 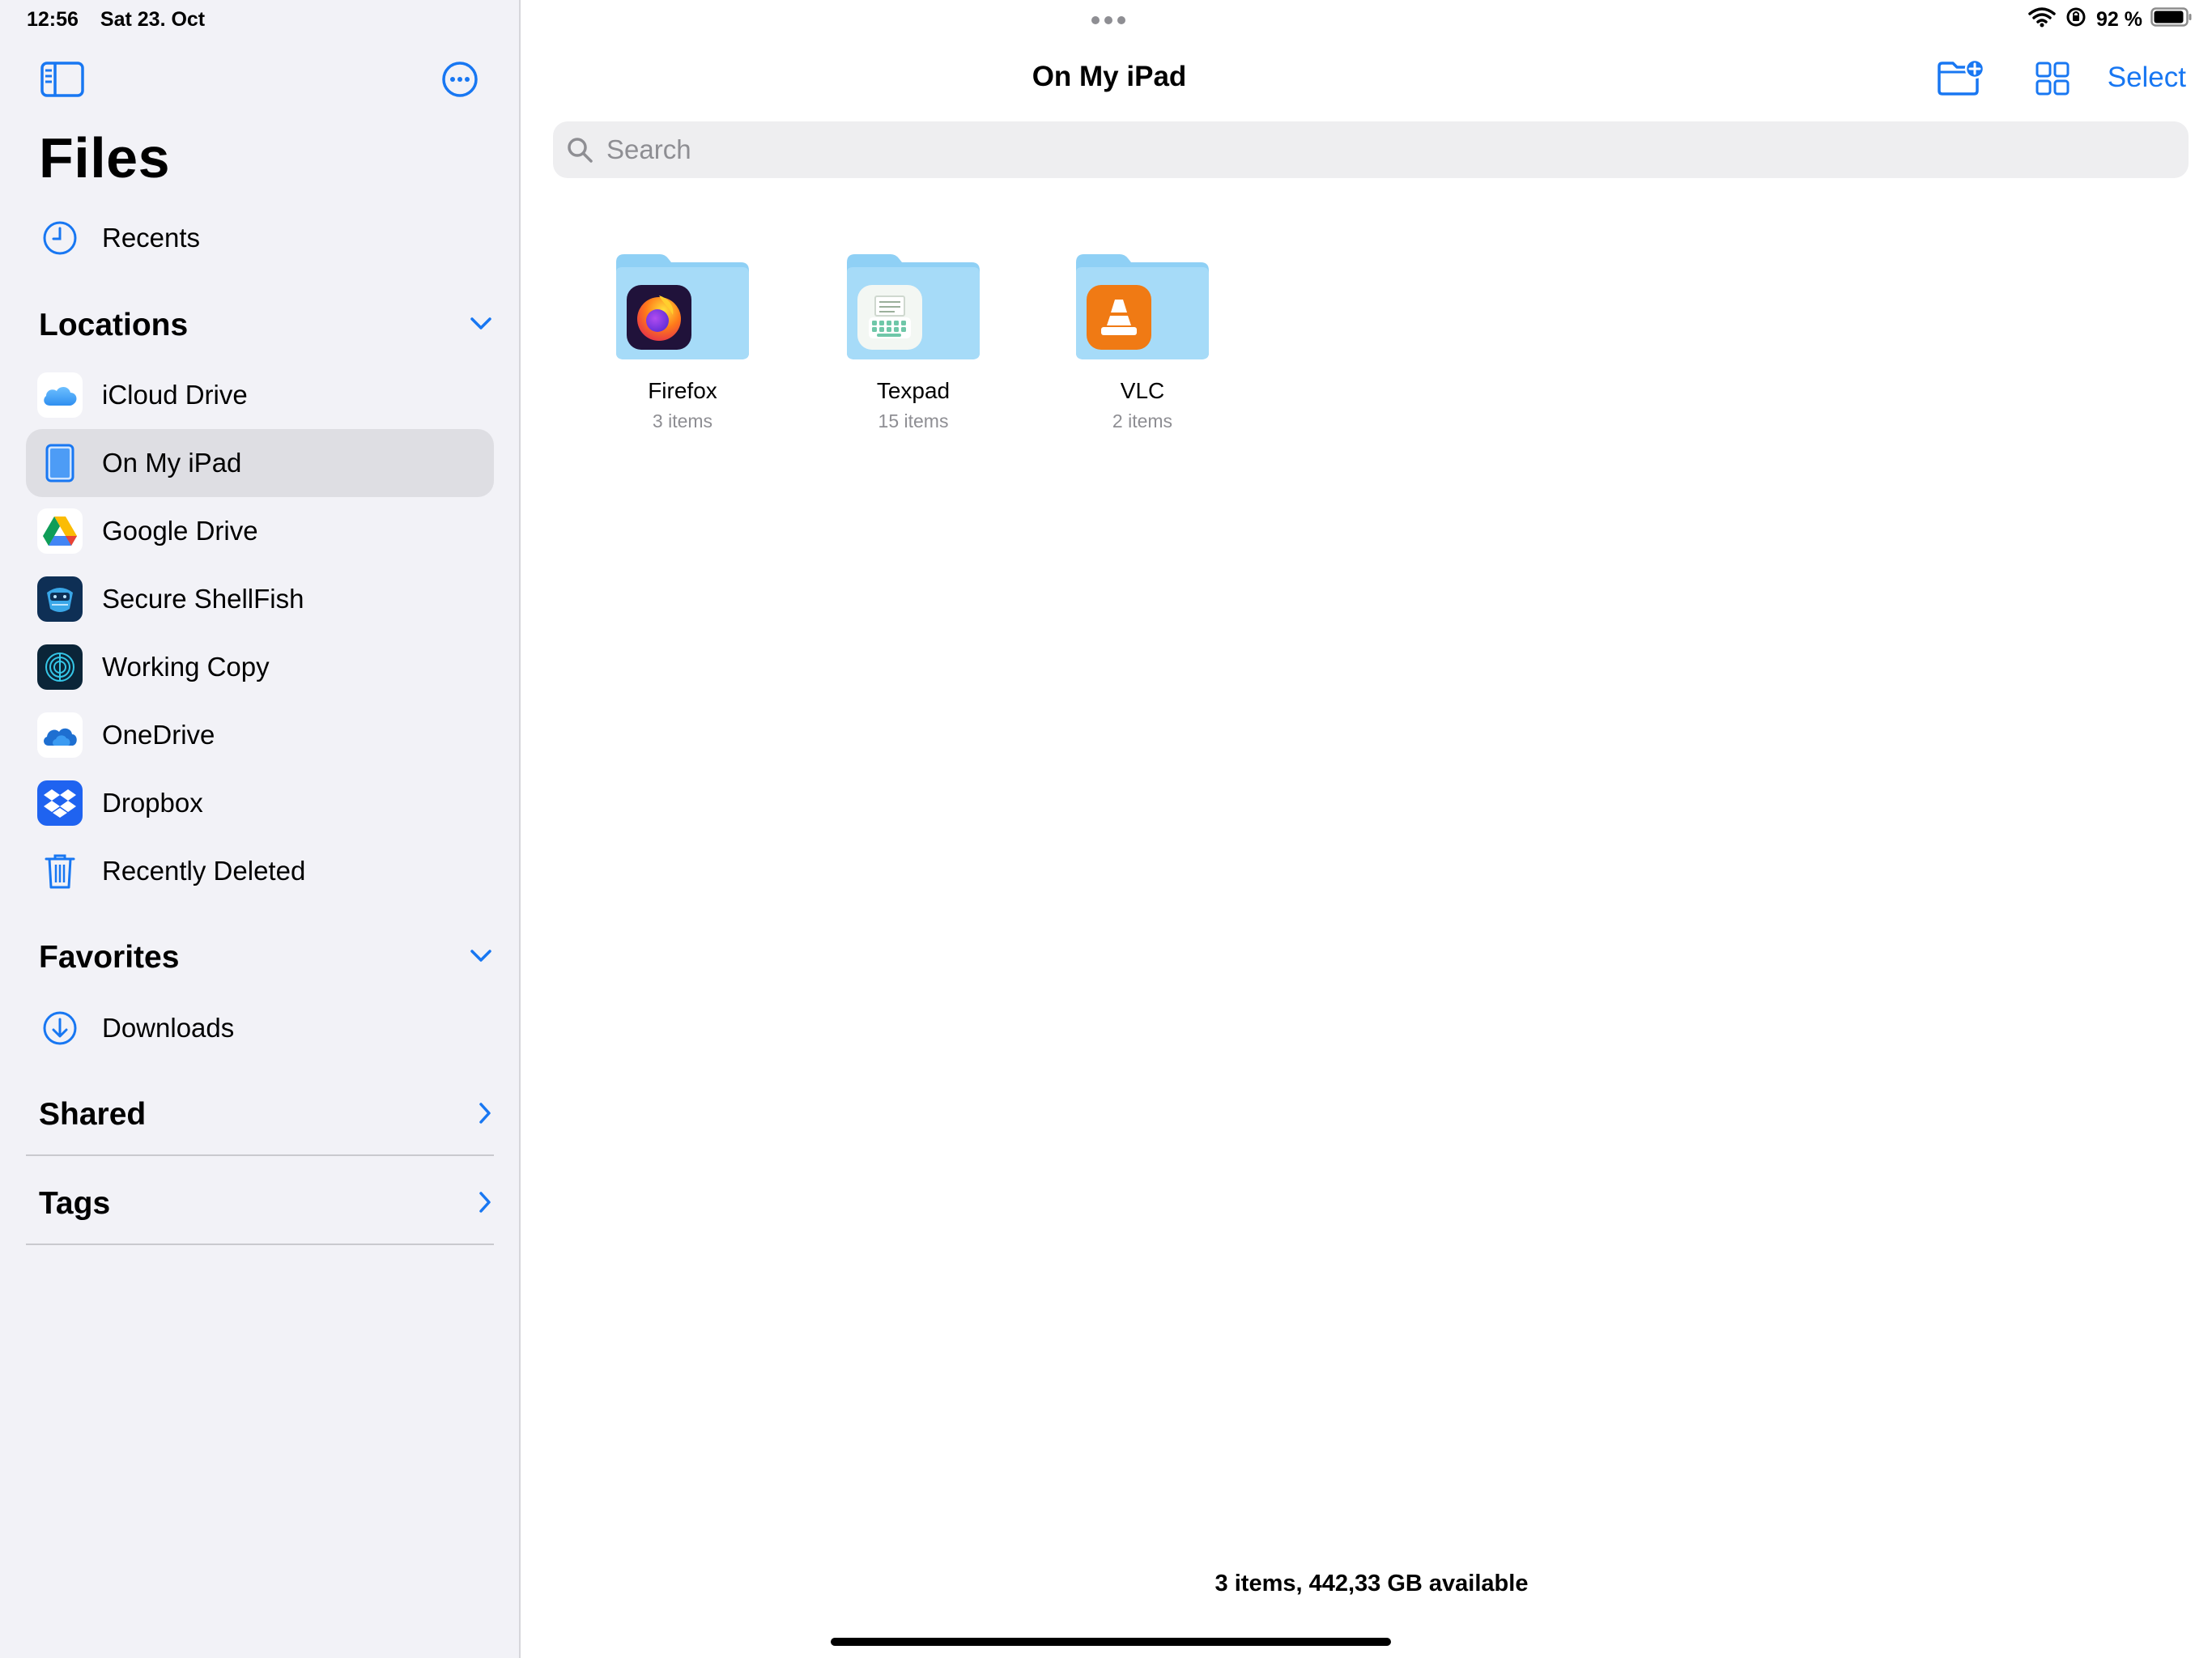 I want to click on sidebar-title: Files, so click(x=105, y=157).